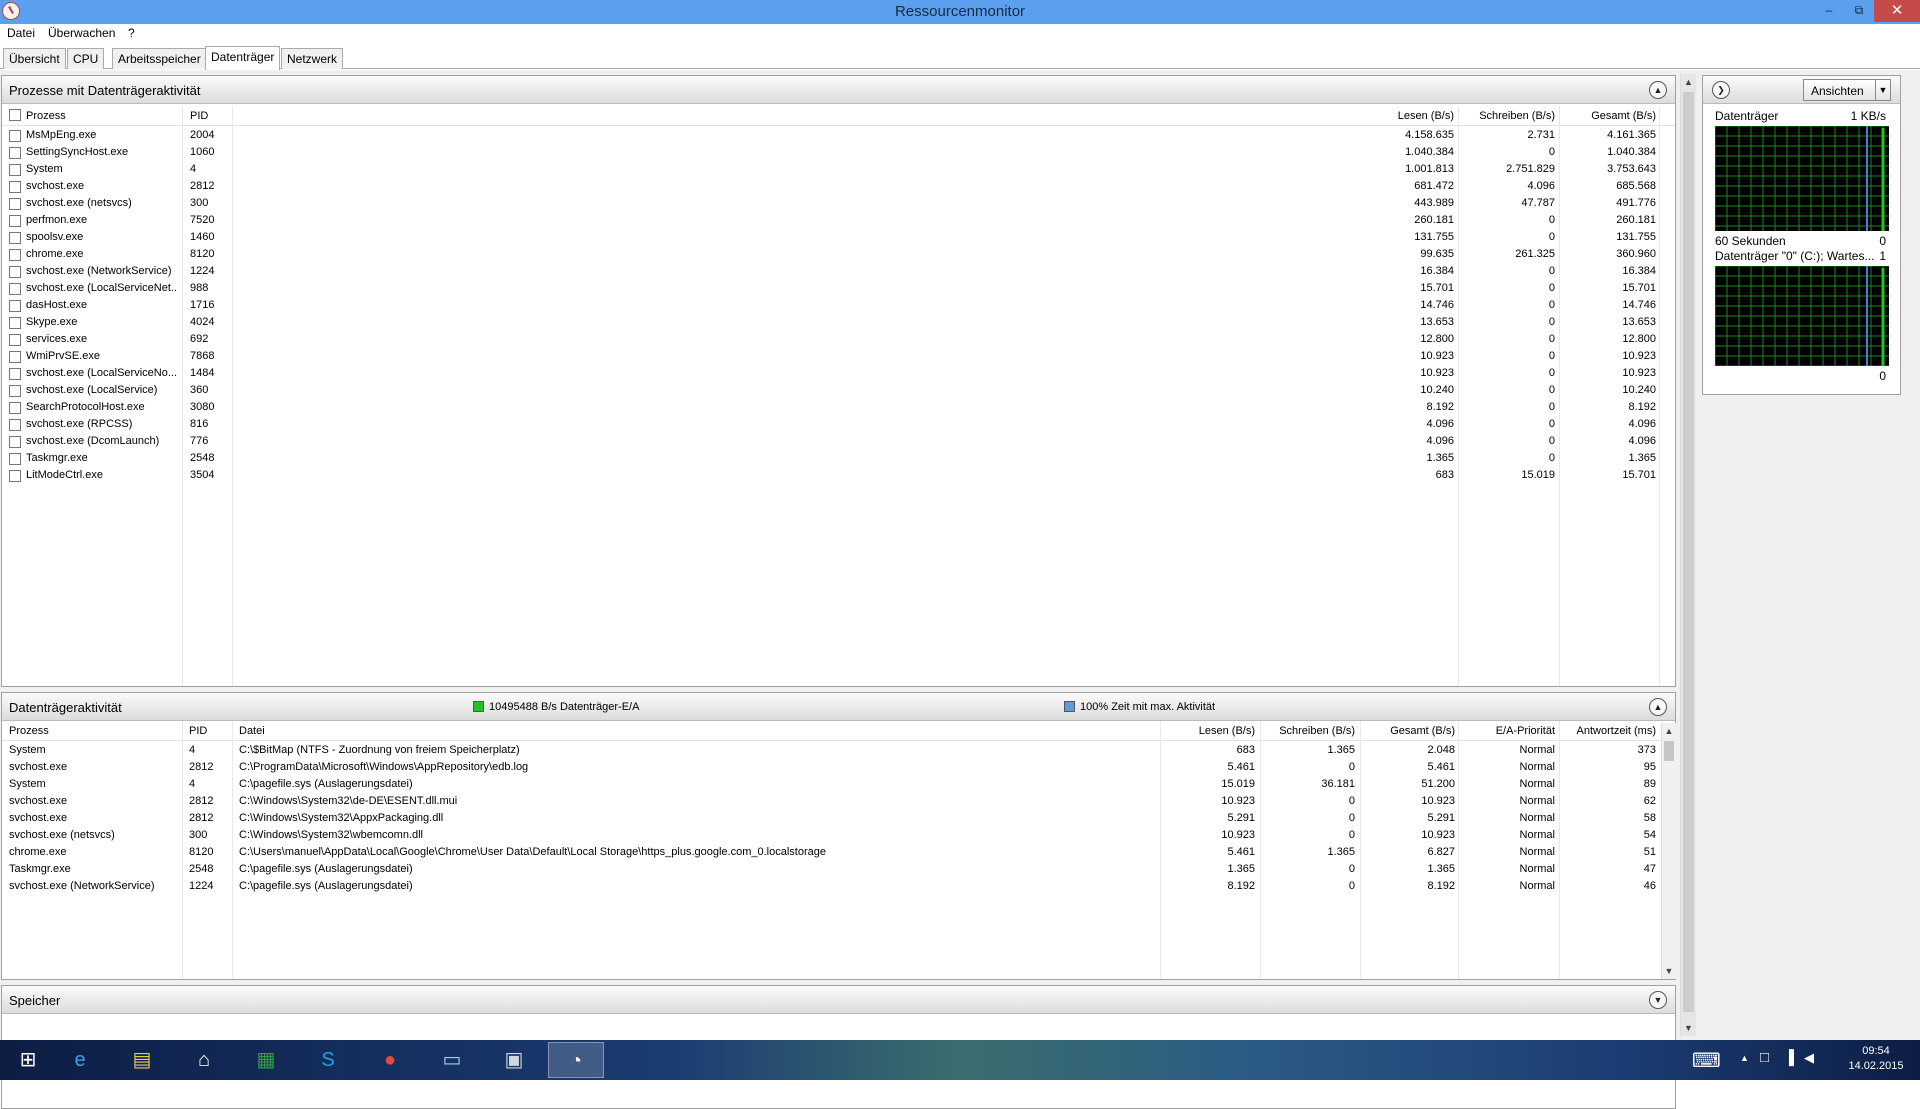 This screenshot has height=1109, width=1920. Describe the element at coordinates (243, 58) in the screenshot. I see `tab-datentraeger: Datenträger` at that location.